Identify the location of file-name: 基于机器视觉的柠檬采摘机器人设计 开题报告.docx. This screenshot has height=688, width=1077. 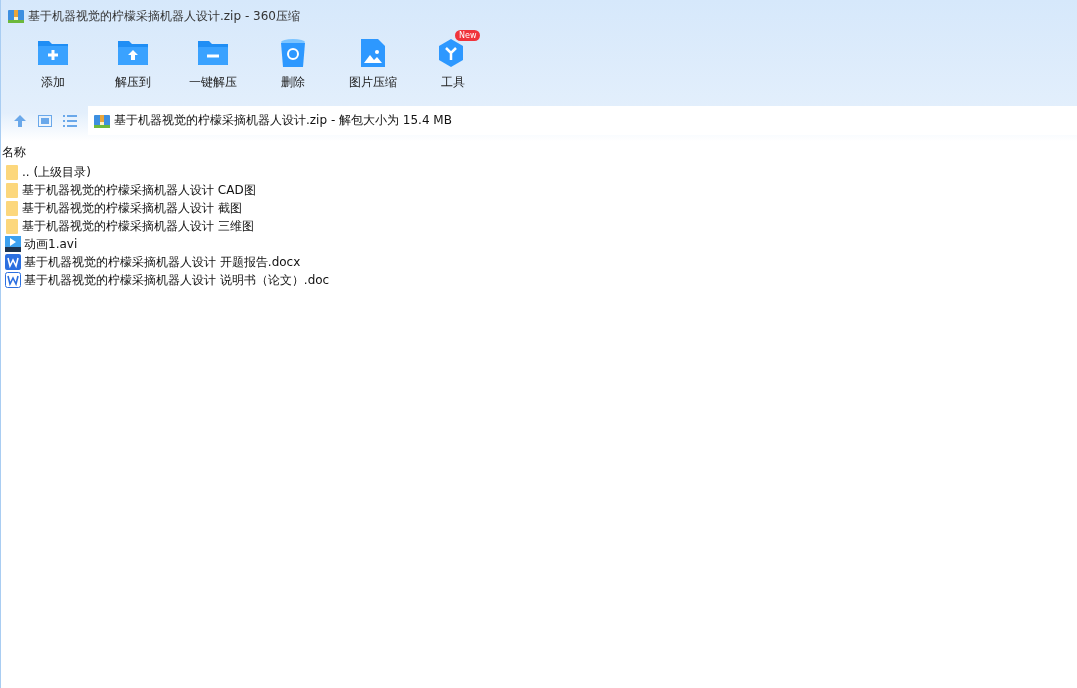
(162, 262).